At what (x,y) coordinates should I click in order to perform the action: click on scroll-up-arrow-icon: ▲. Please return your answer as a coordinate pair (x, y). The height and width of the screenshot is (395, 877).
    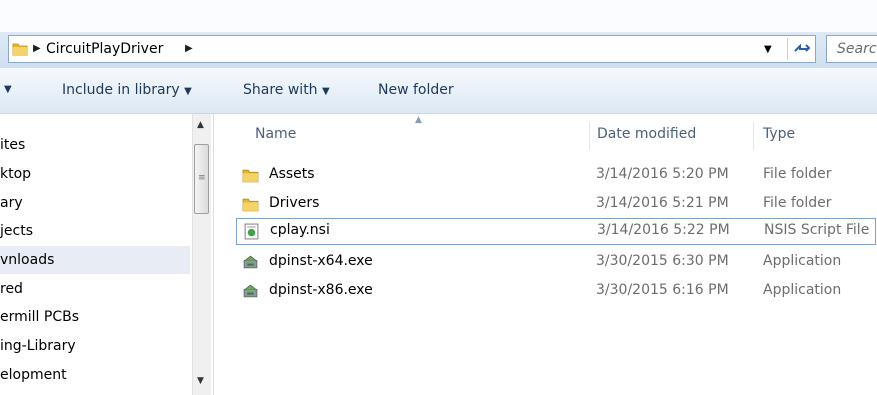
    Looking at the image, I should click on (200, 125).